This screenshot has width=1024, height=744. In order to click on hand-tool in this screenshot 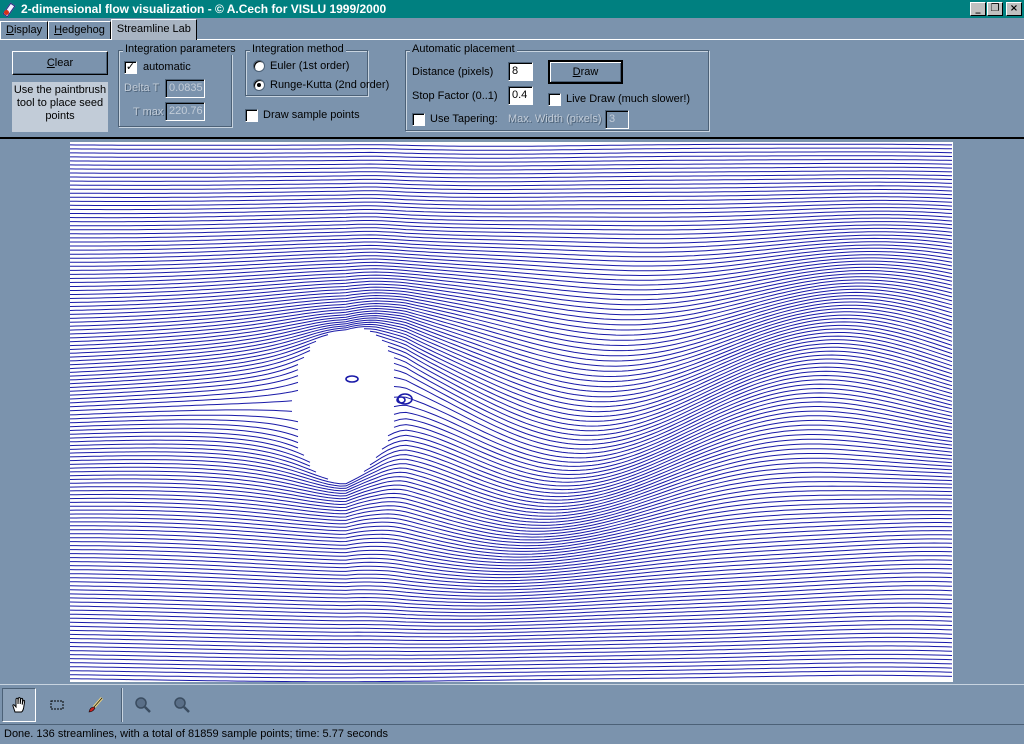, I will do `click(19, 705)`.